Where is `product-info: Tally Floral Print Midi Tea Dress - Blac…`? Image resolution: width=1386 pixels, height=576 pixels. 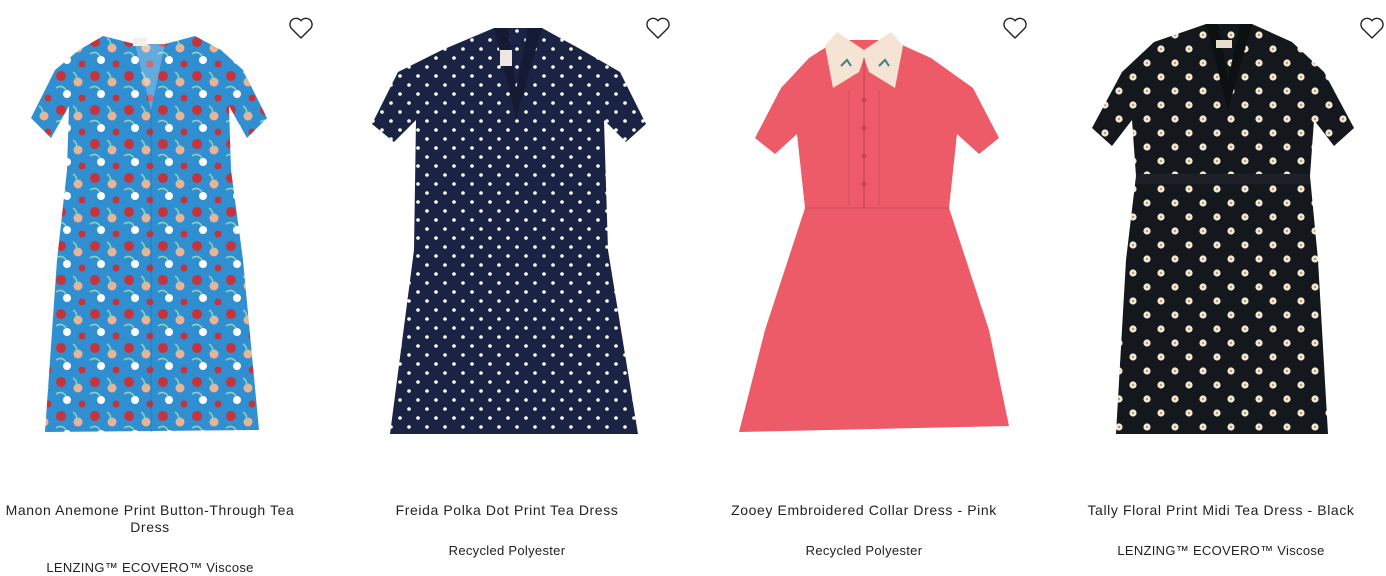 product-info: Tally Floral Print Midi Tea Dress - Blac… is located at coordinates (1221, 530).